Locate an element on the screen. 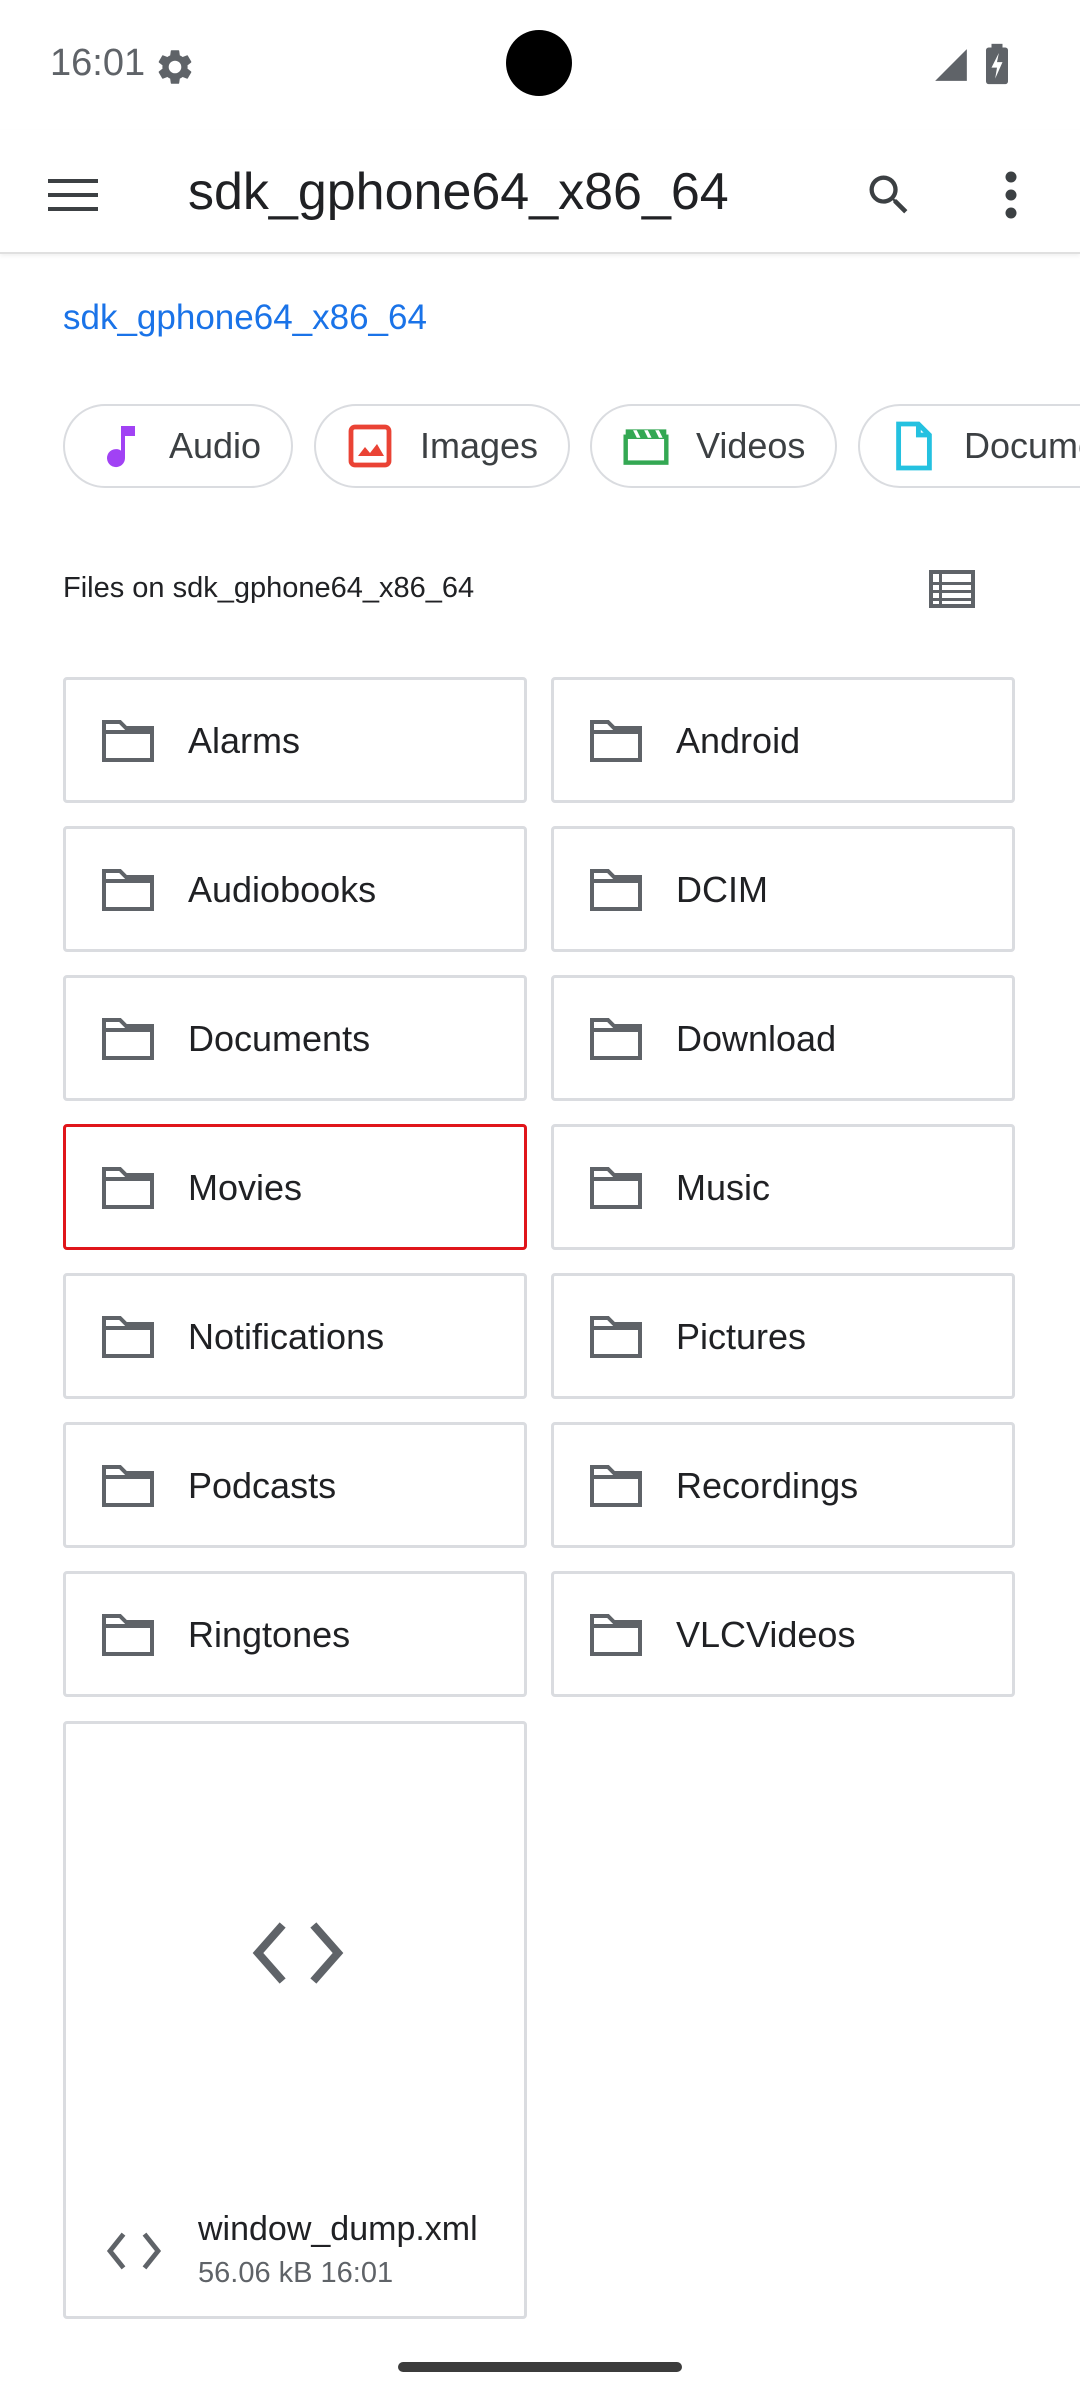 This screenshot has width=1080, height=2400. status-bar: 16:01 is located at coordinates (540, 65).